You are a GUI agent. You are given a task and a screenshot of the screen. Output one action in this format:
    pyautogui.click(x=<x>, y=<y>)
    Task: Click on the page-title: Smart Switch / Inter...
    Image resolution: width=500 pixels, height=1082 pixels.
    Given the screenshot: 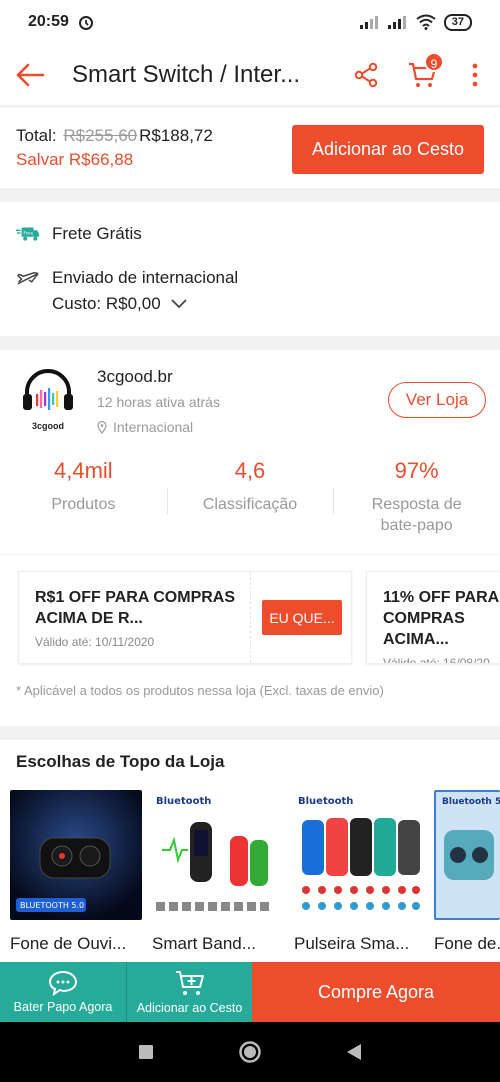 What is the action you would take?
    pyautogui.click(x=186, y=74)
    